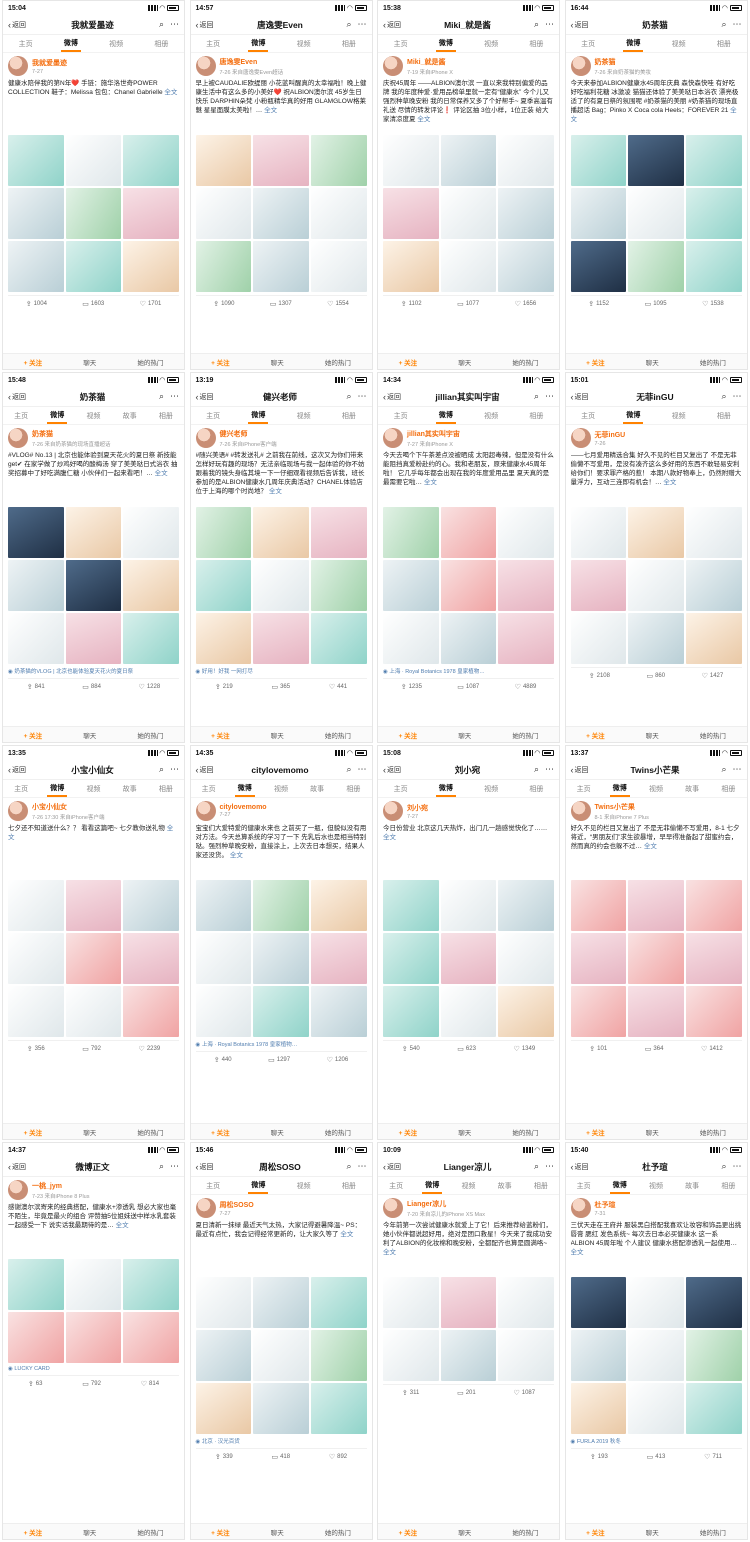 Image resolution: width=750 pixels, height=1542 pixels. I want to click on username: Lianger凉儿, so click(446, 1204).